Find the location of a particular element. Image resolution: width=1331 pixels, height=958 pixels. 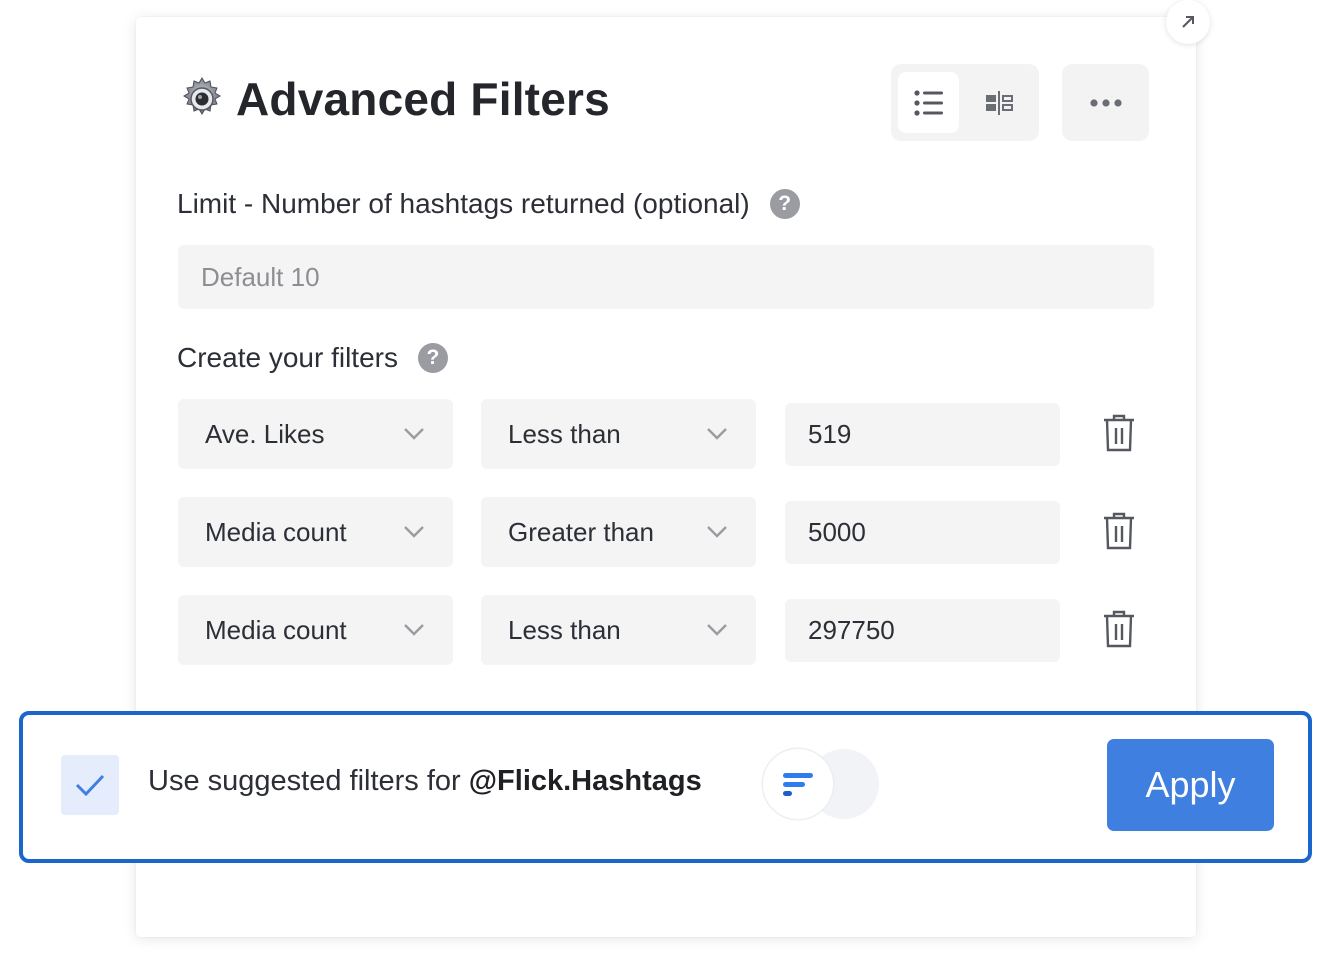

split-view-button is located at coordinates (999, 102).